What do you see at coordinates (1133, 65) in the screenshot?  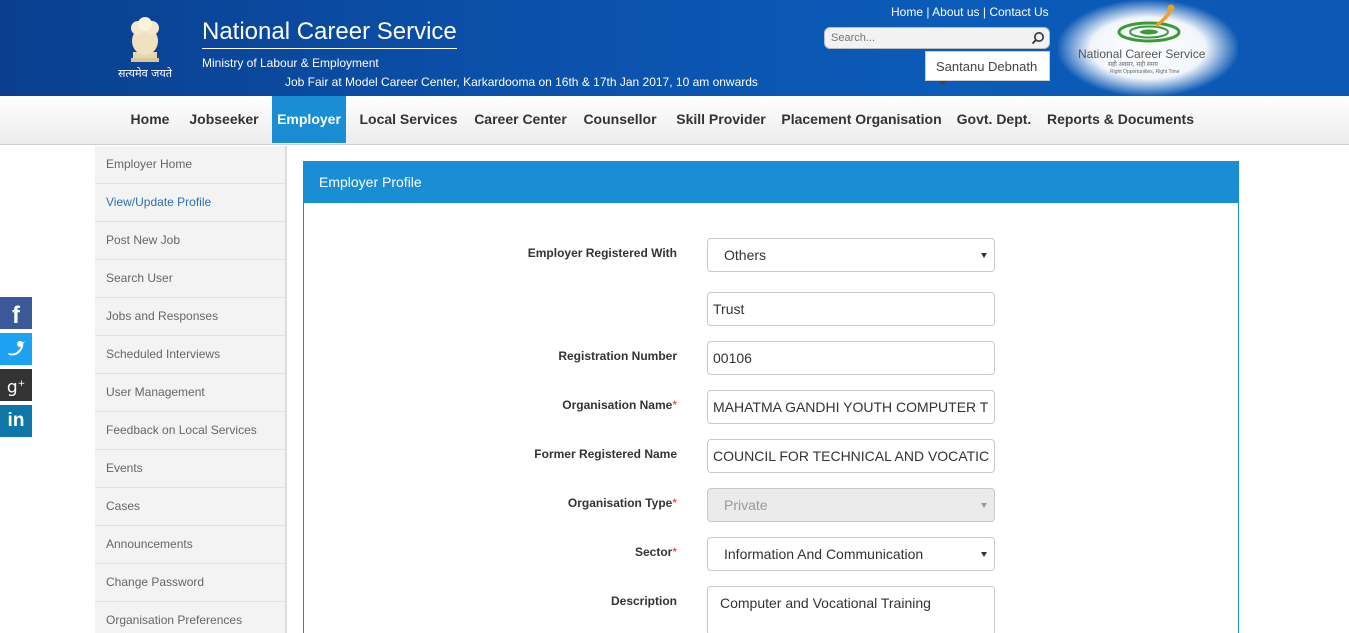 I see `logo-subtext: सही अवसर, सही समय` at bounding box center [1133, 65].